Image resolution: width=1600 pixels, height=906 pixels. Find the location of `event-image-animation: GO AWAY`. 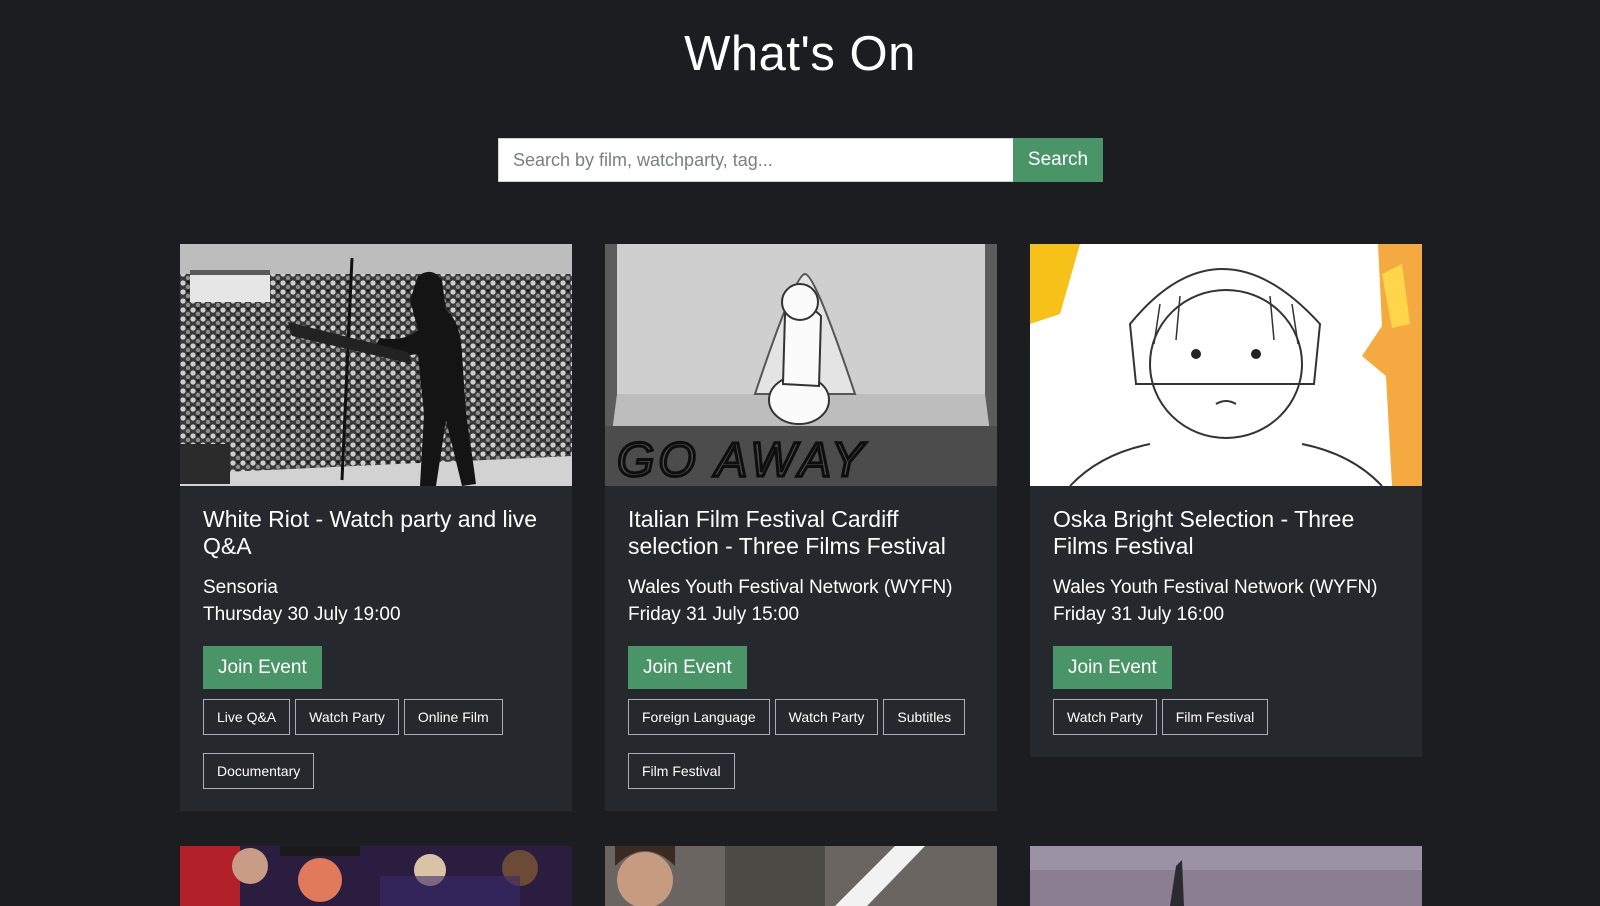

event-image-animation: GO AWAY is located at coordinates (801, 365).